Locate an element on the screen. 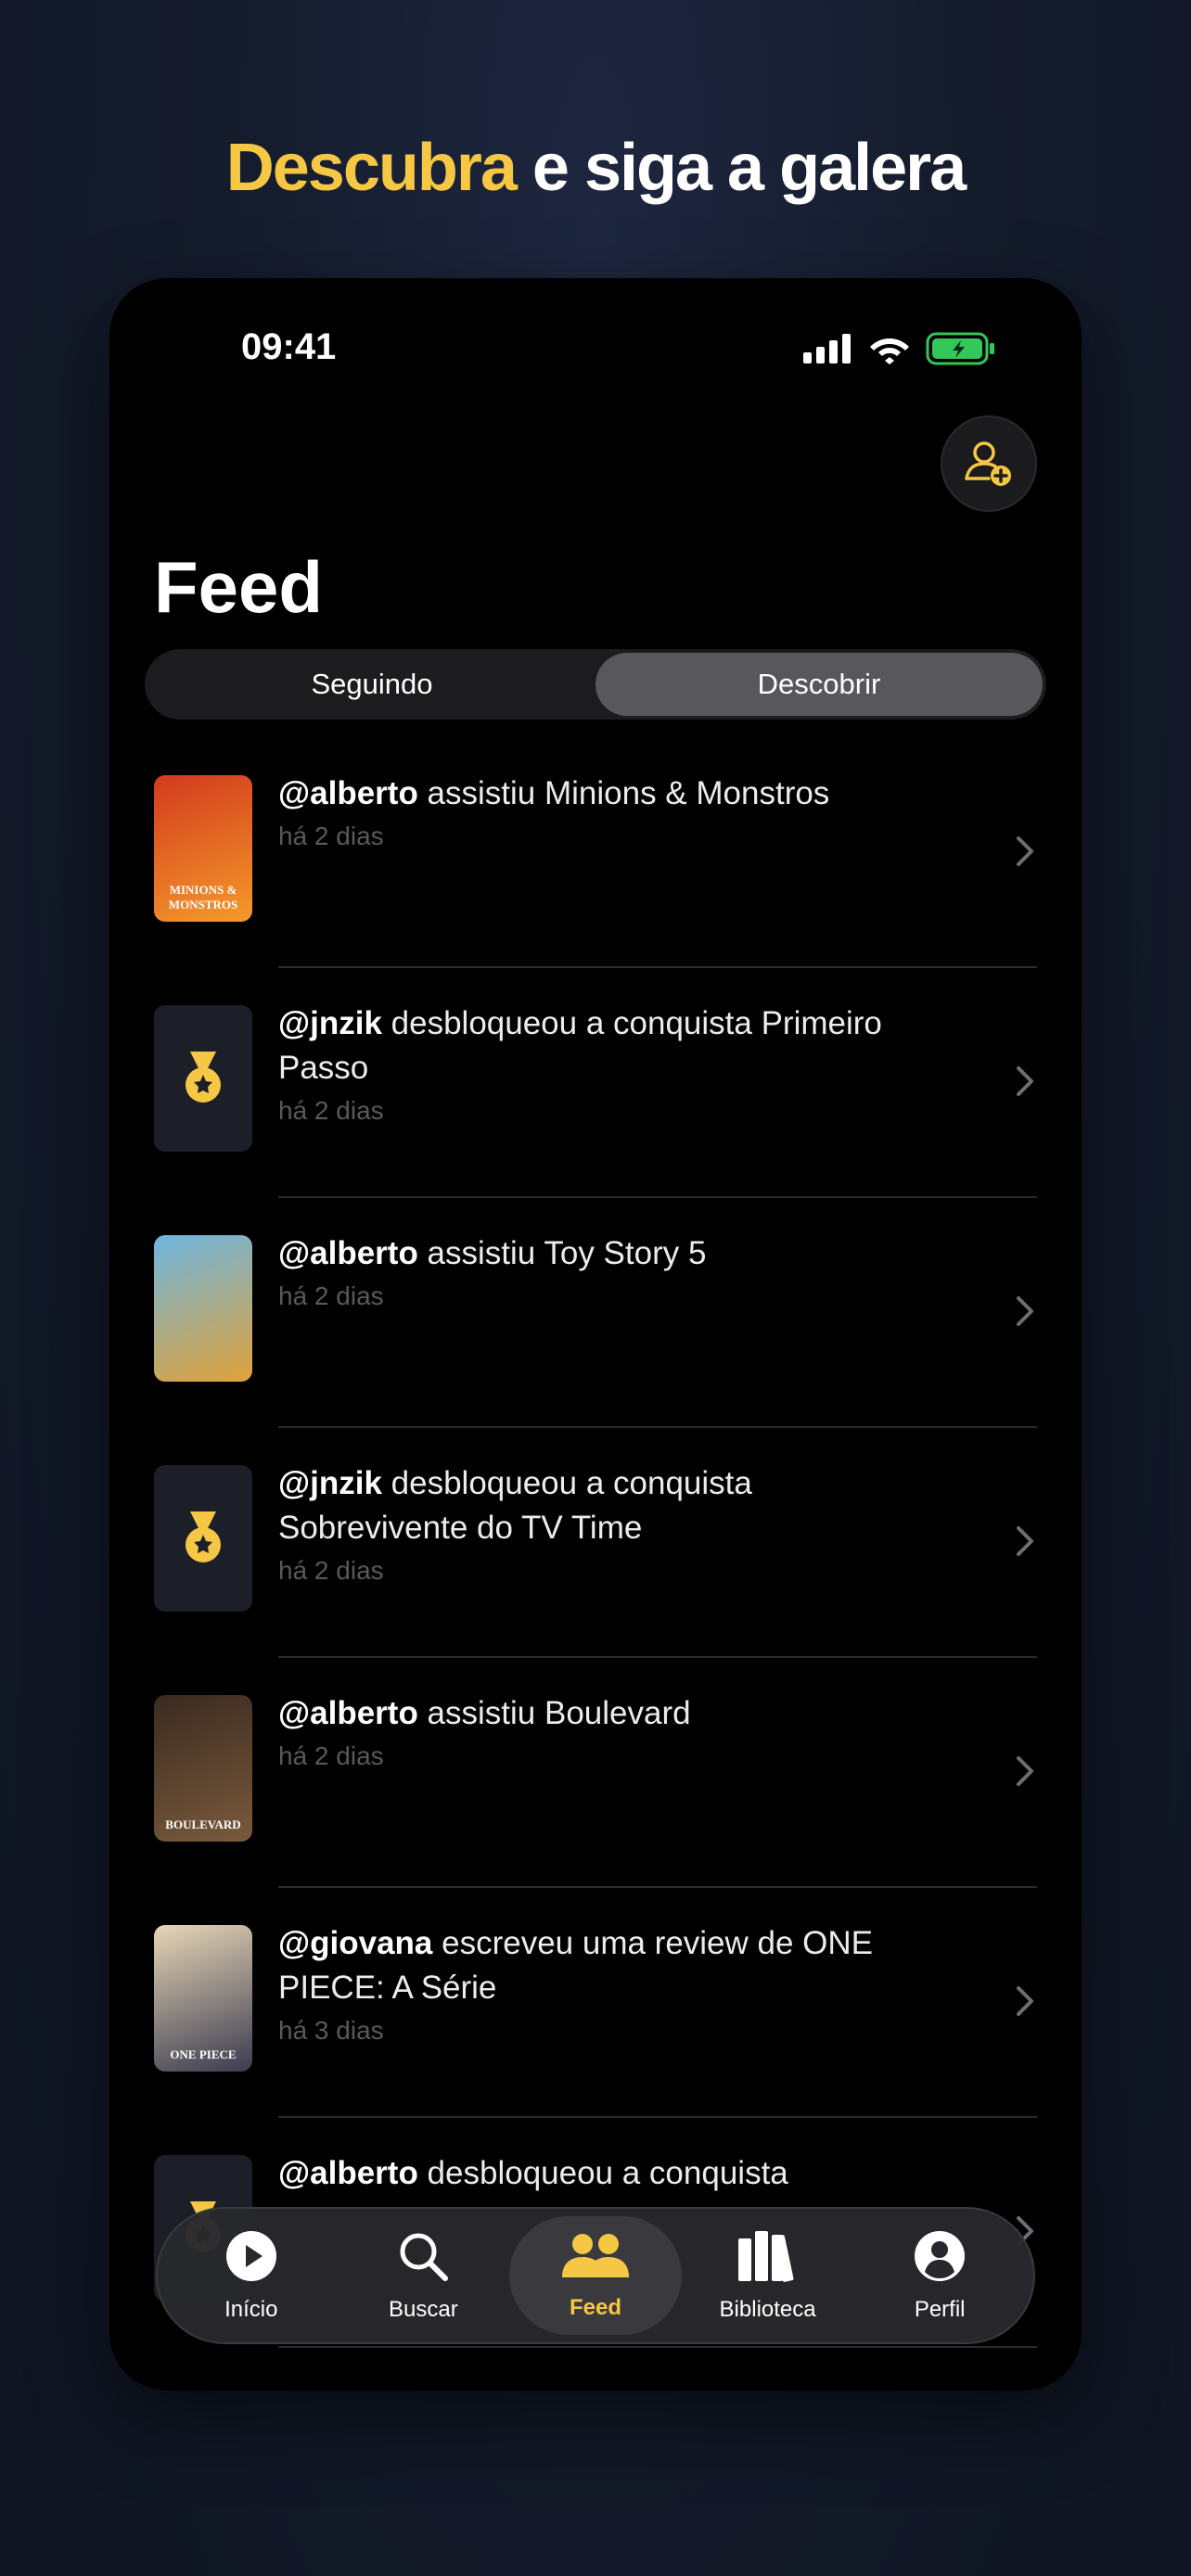  feed-item-action: assistiu Boulevard is located at coordinates (554, 1713).